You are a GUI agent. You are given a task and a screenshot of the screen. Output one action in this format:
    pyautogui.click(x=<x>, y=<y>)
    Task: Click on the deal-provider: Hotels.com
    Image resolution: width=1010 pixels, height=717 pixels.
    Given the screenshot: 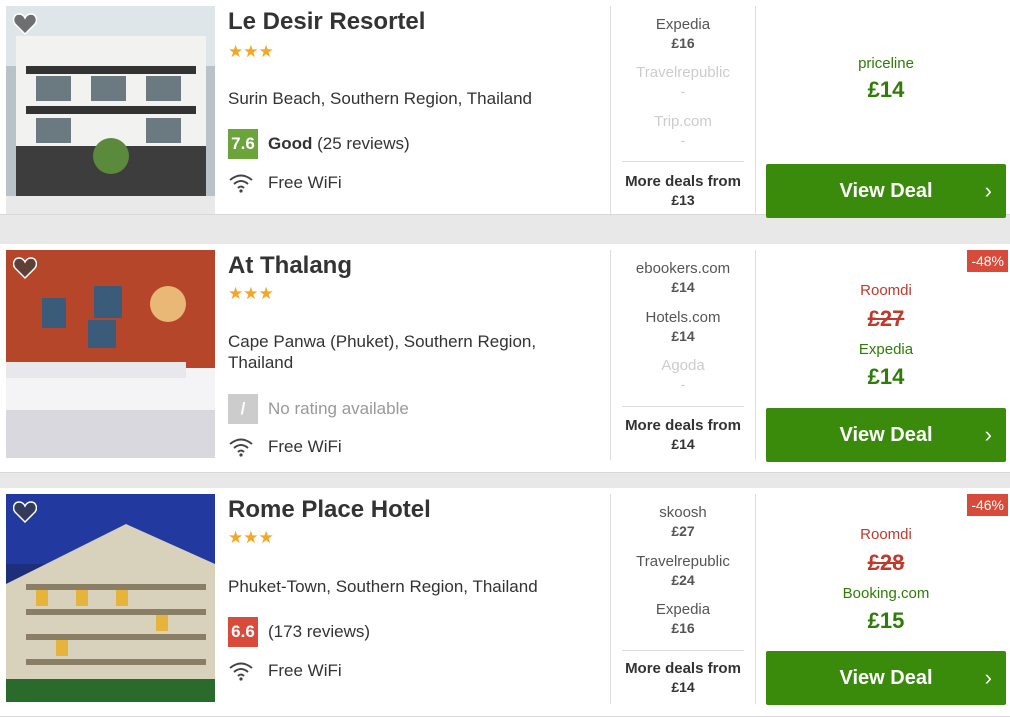 What is the action you would take?
    pyautogui.click(x=683, y=317)
    